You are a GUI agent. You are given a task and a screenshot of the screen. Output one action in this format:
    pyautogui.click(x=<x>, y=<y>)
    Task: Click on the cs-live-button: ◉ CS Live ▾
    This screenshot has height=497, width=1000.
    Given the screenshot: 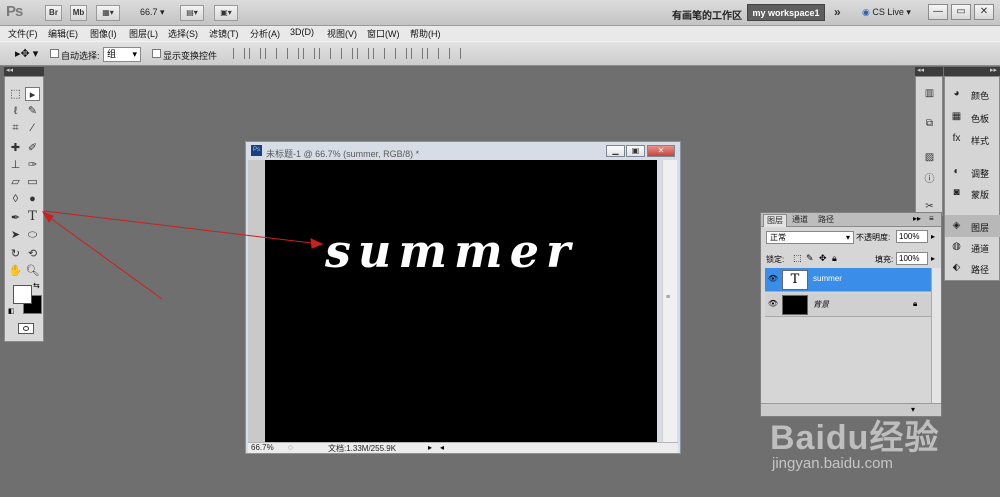 What is the action you would take?
    pyautogui.click(x=886, y=12)
    